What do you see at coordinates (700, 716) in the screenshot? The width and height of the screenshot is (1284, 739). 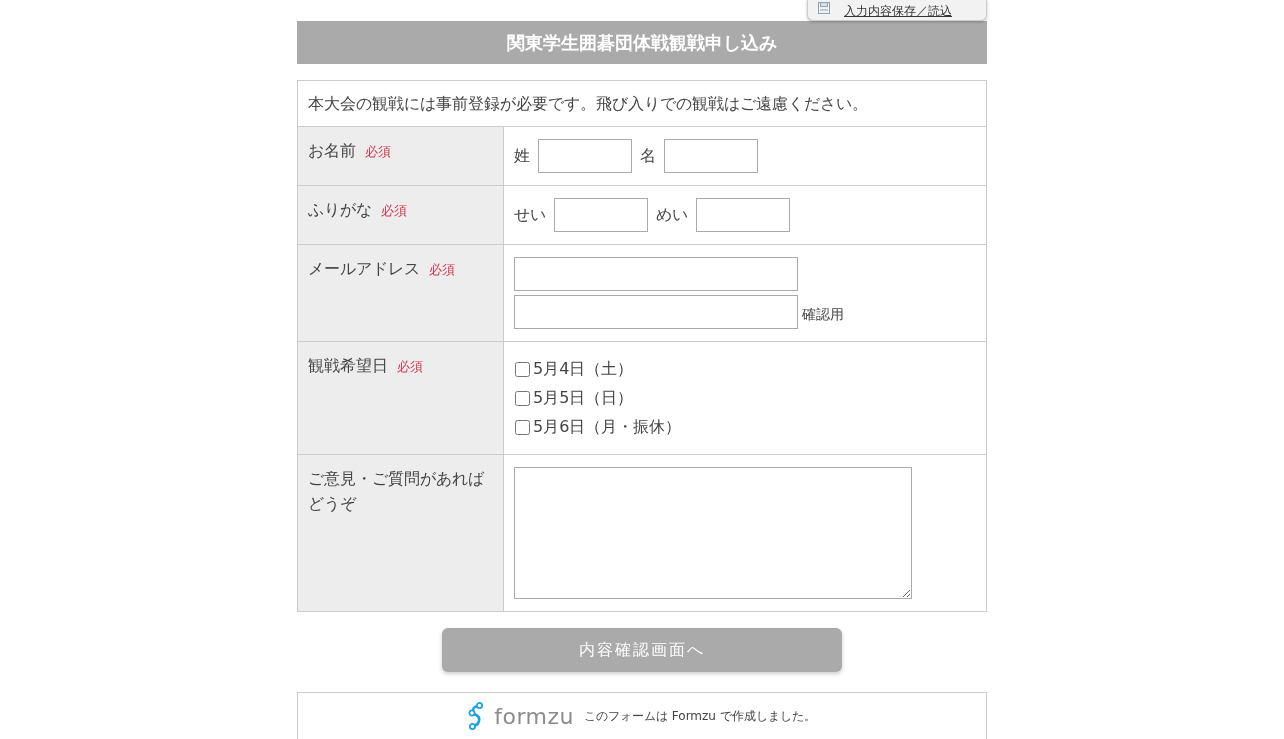 I see `footer-note: このフォームは Formzu で作成しました。` at bounding box center [700, 716].